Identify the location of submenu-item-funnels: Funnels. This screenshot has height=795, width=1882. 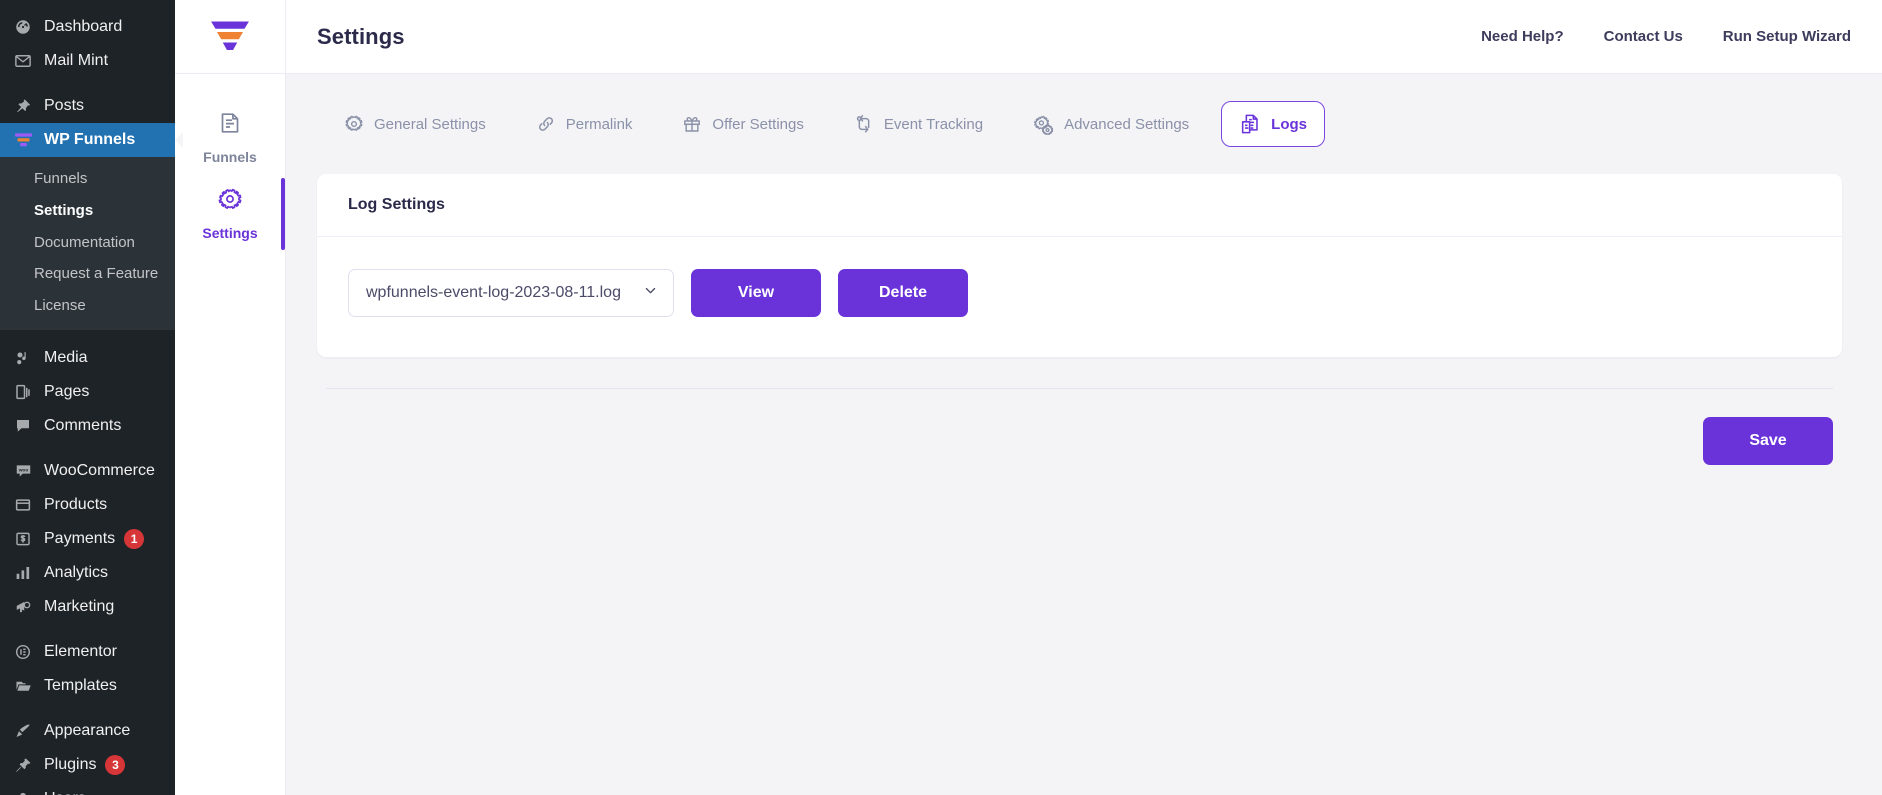
(87, 179).